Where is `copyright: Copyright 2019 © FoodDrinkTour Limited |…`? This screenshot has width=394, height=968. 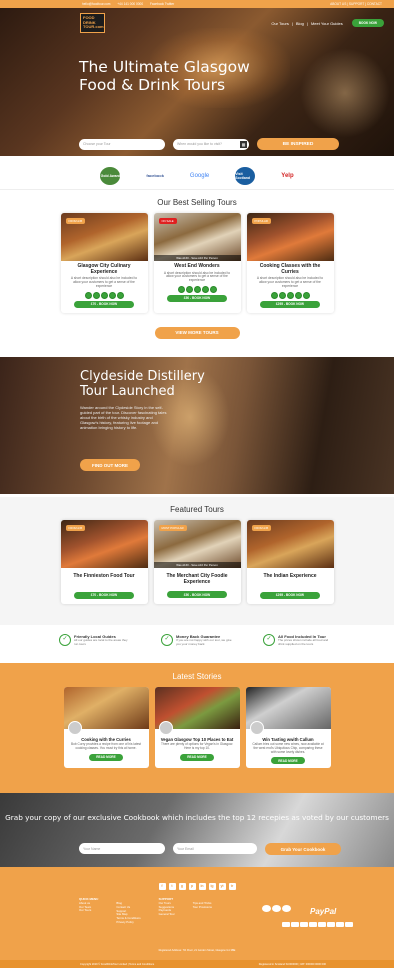 copyright: Copyright 2019 © FoodDrinkTour Limited |… is located at coordinates (117, 964).